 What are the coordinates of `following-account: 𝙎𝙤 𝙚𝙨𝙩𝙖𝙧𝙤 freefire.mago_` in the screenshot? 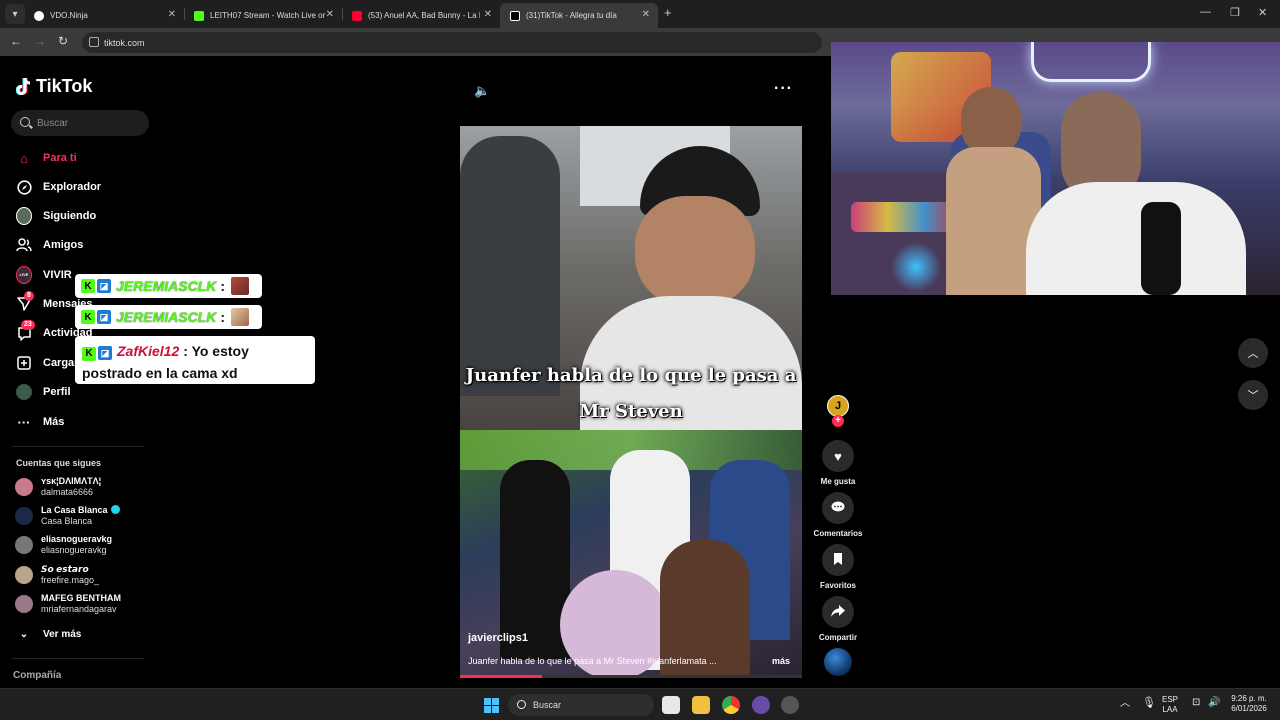 It's located at (57, 575).